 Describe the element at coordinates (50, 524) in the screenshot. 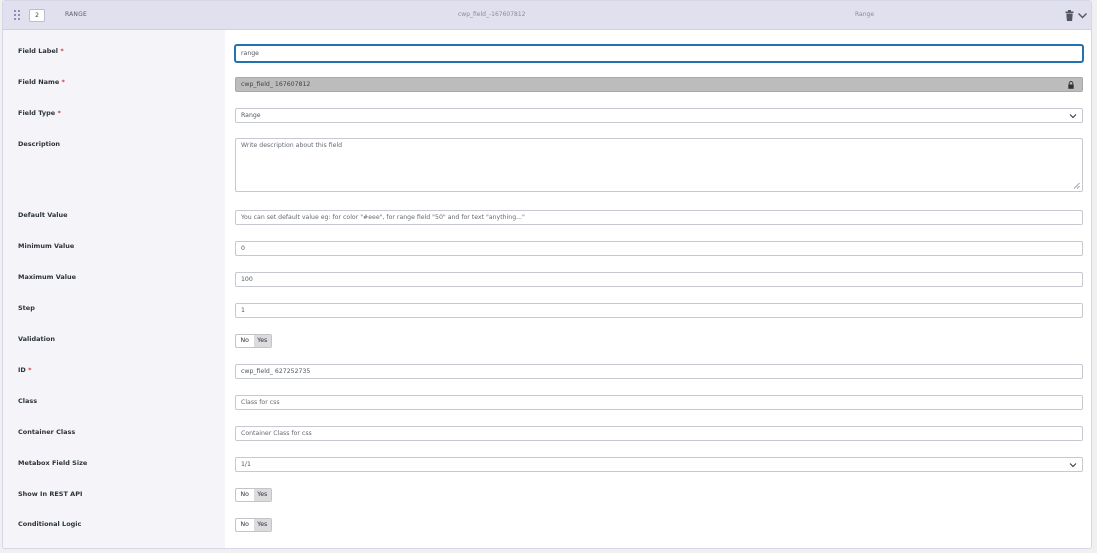

I see `conditional-logic-label: Conditional Logic` at that location.